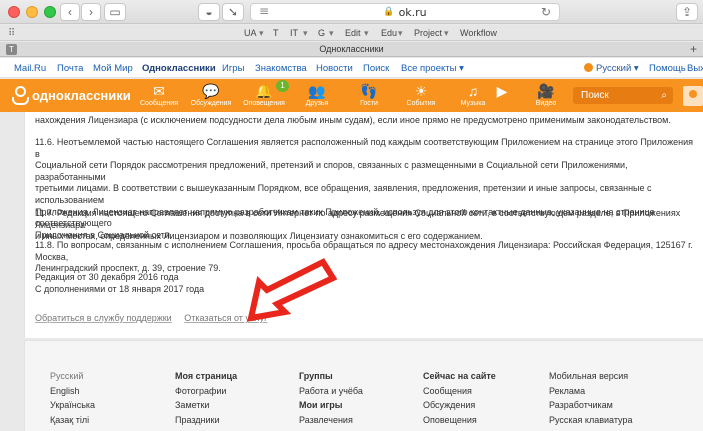 This screenshot has width=703, height=431. Describe the element at coordinates (206, 420) in the screenshot. I see `footer-holidays: Праздники` at that location.